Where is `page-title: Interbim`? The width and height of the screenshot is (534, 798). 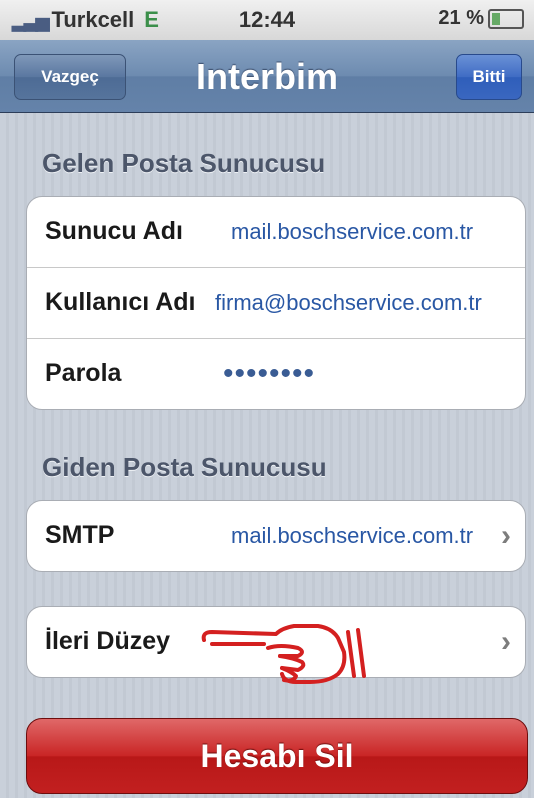
page-title: Interbim is located at coordinates (266, 76).